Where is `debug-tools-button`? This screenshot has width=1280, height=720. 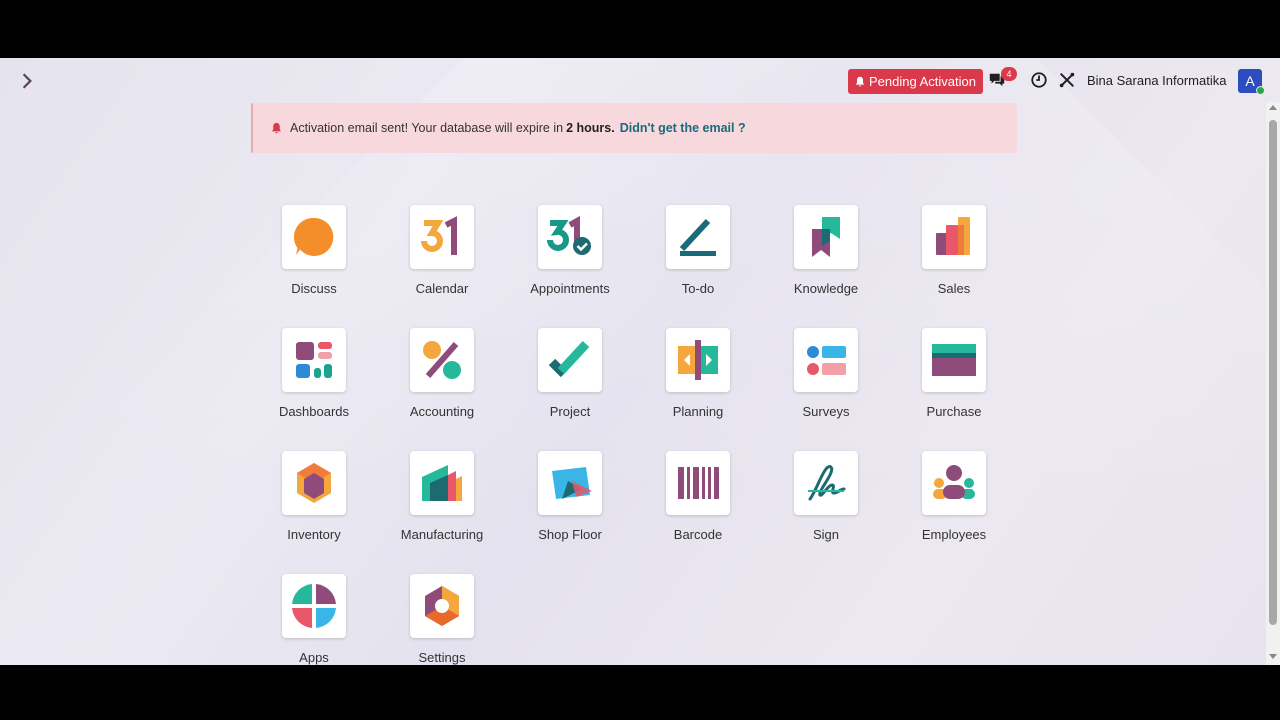
debug-tools-button is located at coordinates (1068, 81).